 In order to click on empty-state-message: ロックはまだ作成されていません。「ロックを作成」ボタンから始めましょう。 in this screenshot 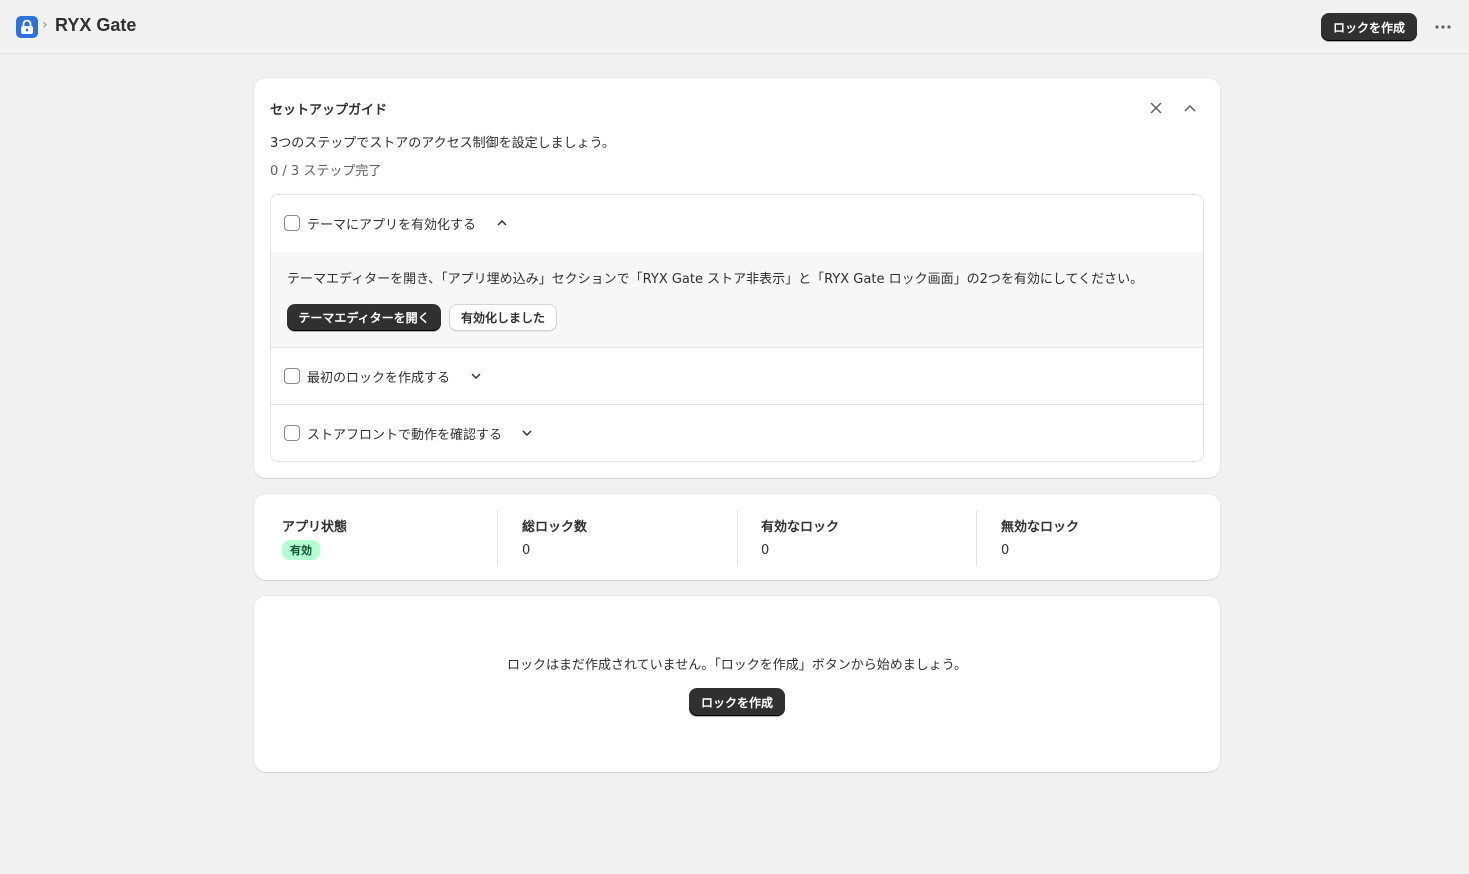, I will do `click(737, 665)`.